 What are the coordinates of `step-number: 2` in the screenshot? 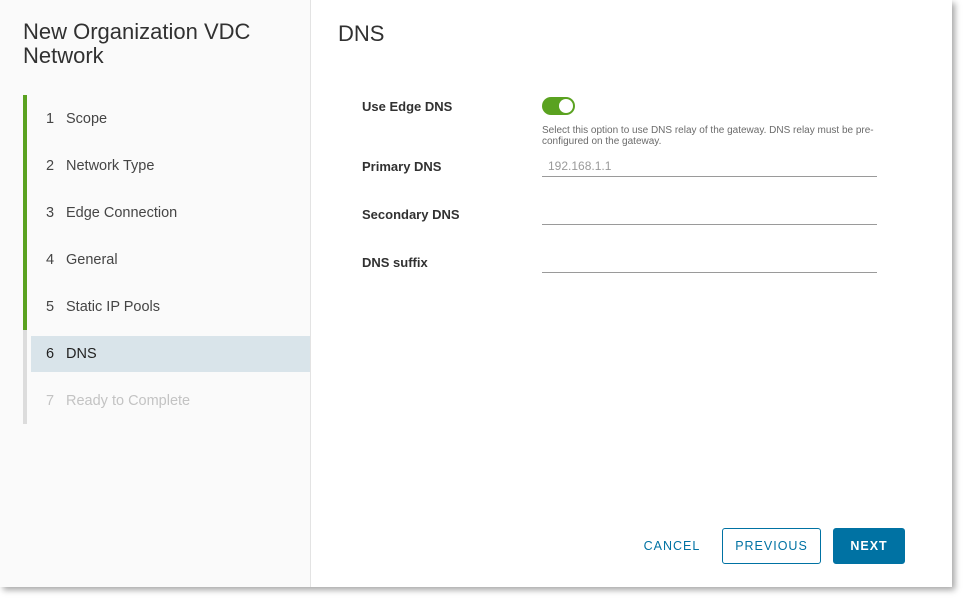 It's located at (50, 165).